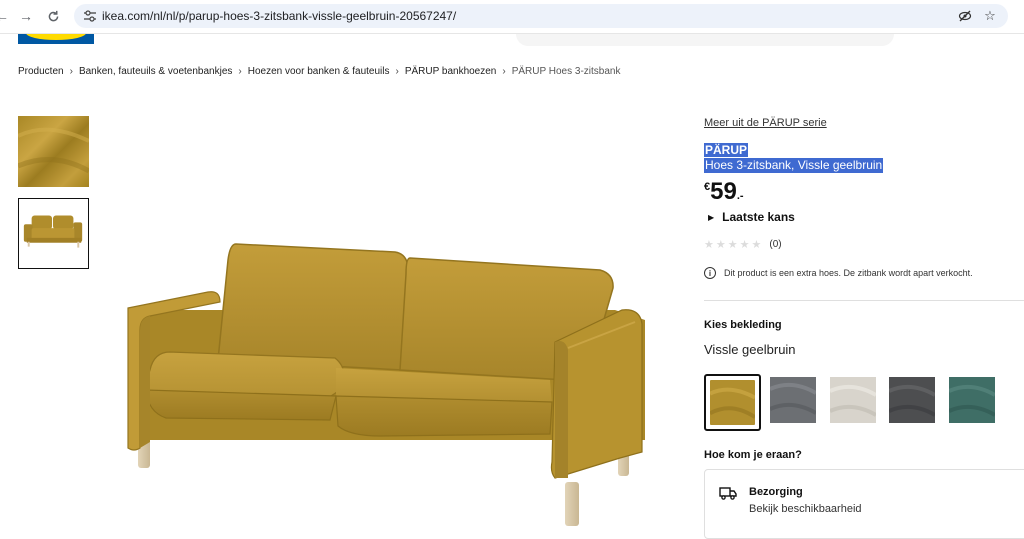 This screenshot has height=539, width=1024. I want to click on rating-count: (0), so click(775, 244).